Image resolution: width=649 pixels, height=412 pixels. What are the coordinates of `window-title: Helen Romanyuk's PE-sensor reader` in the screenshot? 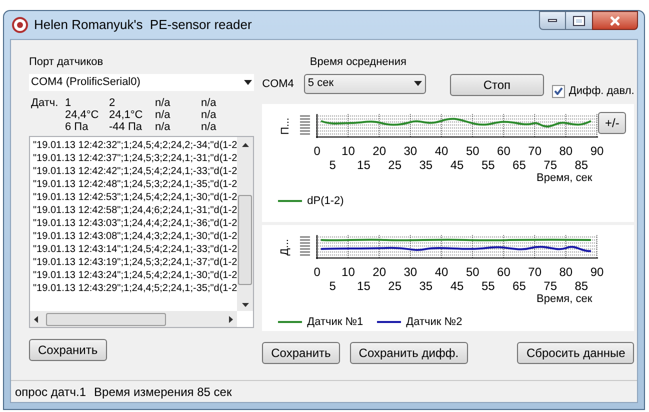 It's located at (143, 25).